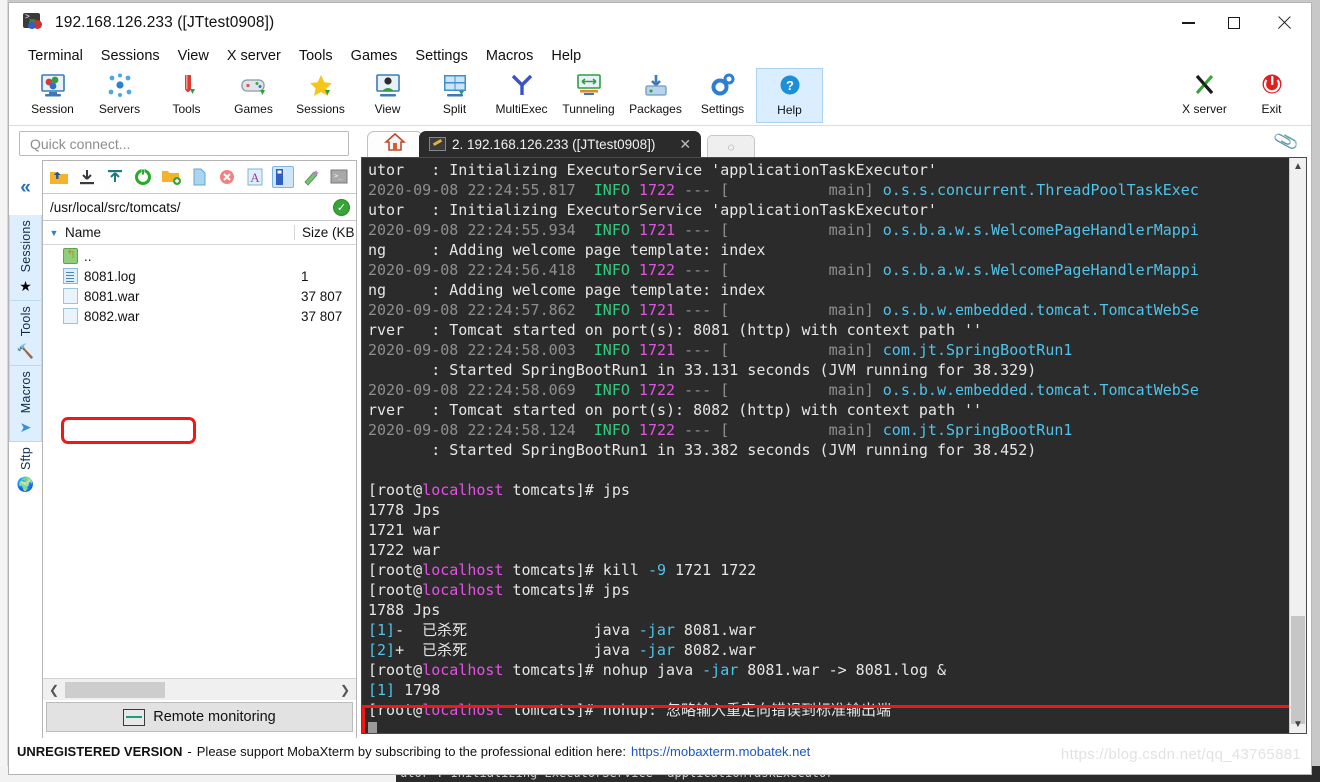  I want to click on minimize-button, so click(1188, 23).